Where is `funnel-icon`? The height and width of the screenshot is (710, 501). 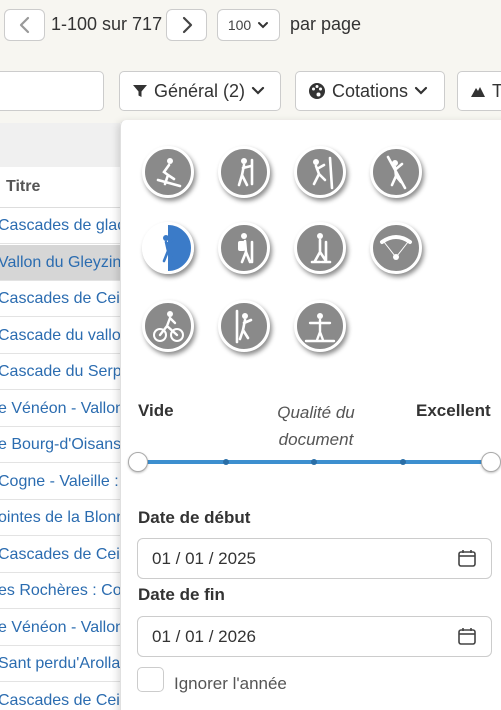 funnel-icon is located at coordinates (140, 91).